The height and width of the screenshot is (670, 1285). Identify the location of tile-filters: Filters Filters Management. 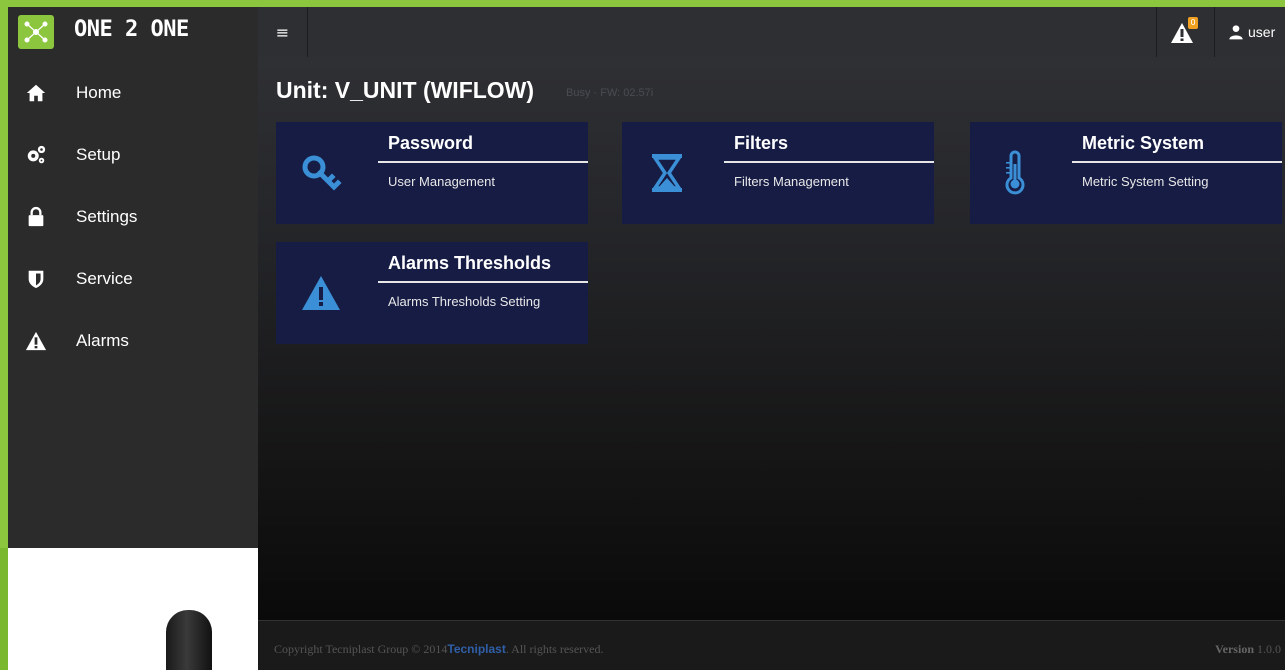
(778, 173).